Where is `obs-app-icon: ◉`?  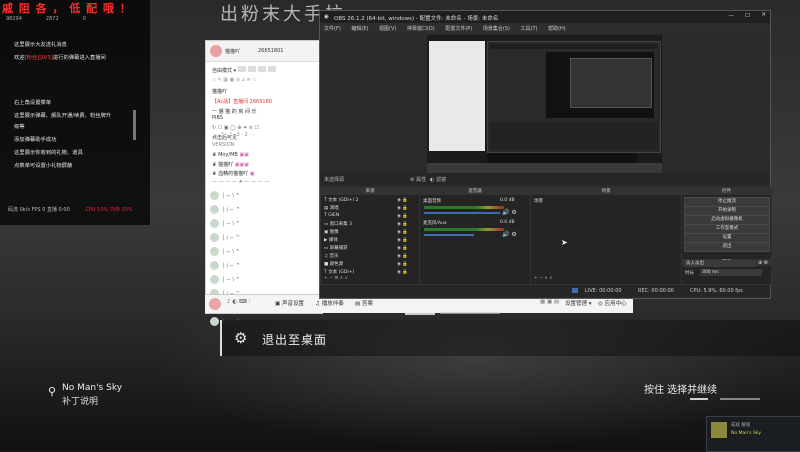 obs-app-icon: ◉ is located at coordinates (326, 17).